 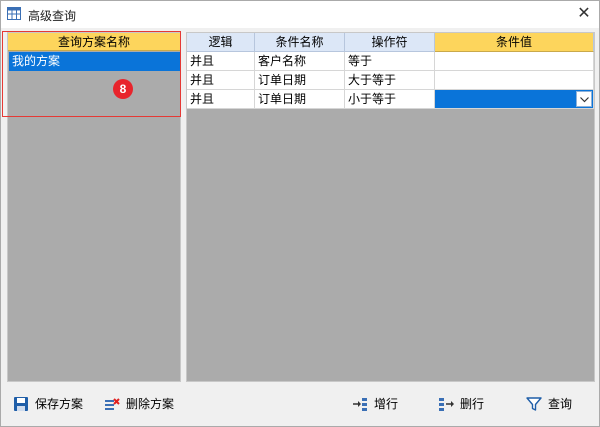 I want to click on table-row: 并且 客户名称 等于, so click(x=390, y=61).